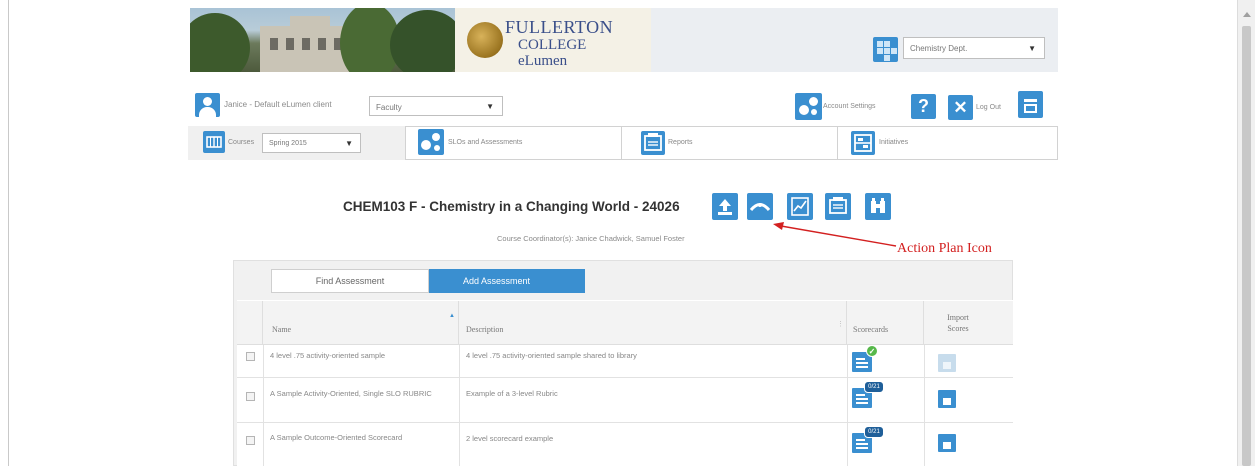  What do you see at coordinates (871, 329) in the screenshot?
I see `scorecards-header-label: Scorecards` at bounding box center [871, 329].